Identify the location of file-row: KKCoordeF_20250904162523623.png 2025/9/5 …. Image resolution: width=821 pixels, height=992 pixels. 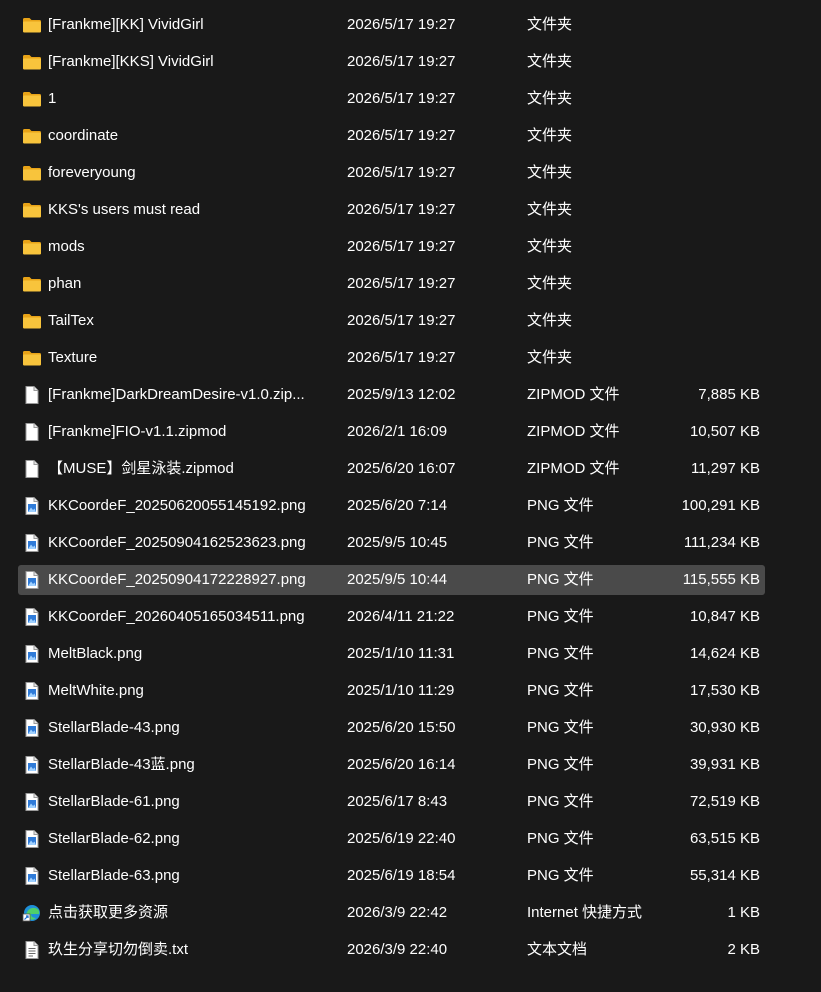
(391, 543).